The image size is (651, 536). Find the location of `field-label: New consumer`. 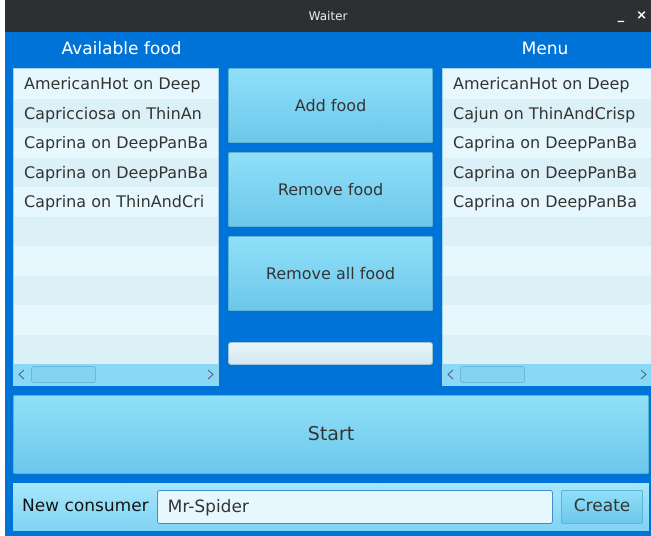

field-label: New consumer is located at coordinates (85, 506).